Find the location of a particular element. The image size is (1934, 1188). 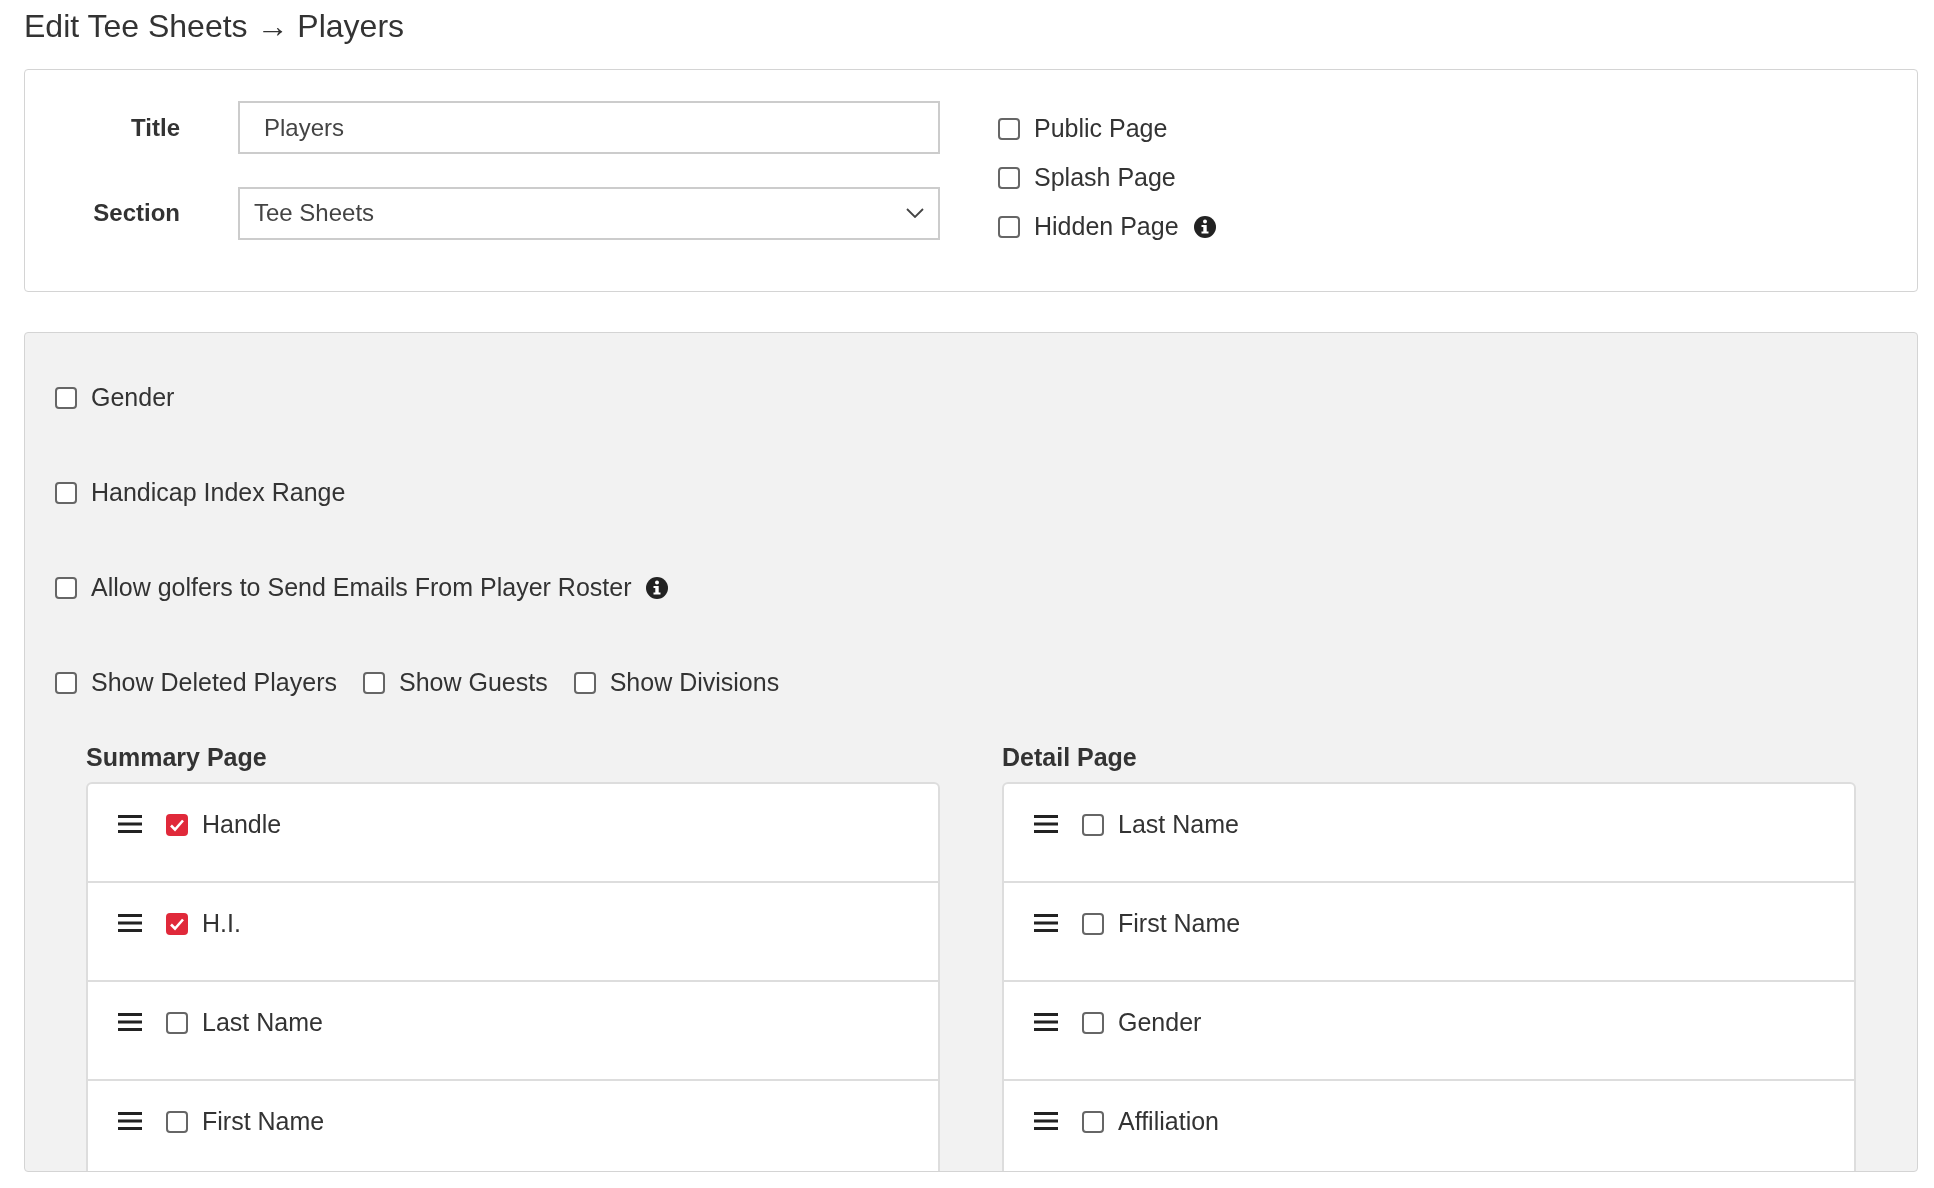

section-select: Tee Sheets is located at coordinates (589, 213).